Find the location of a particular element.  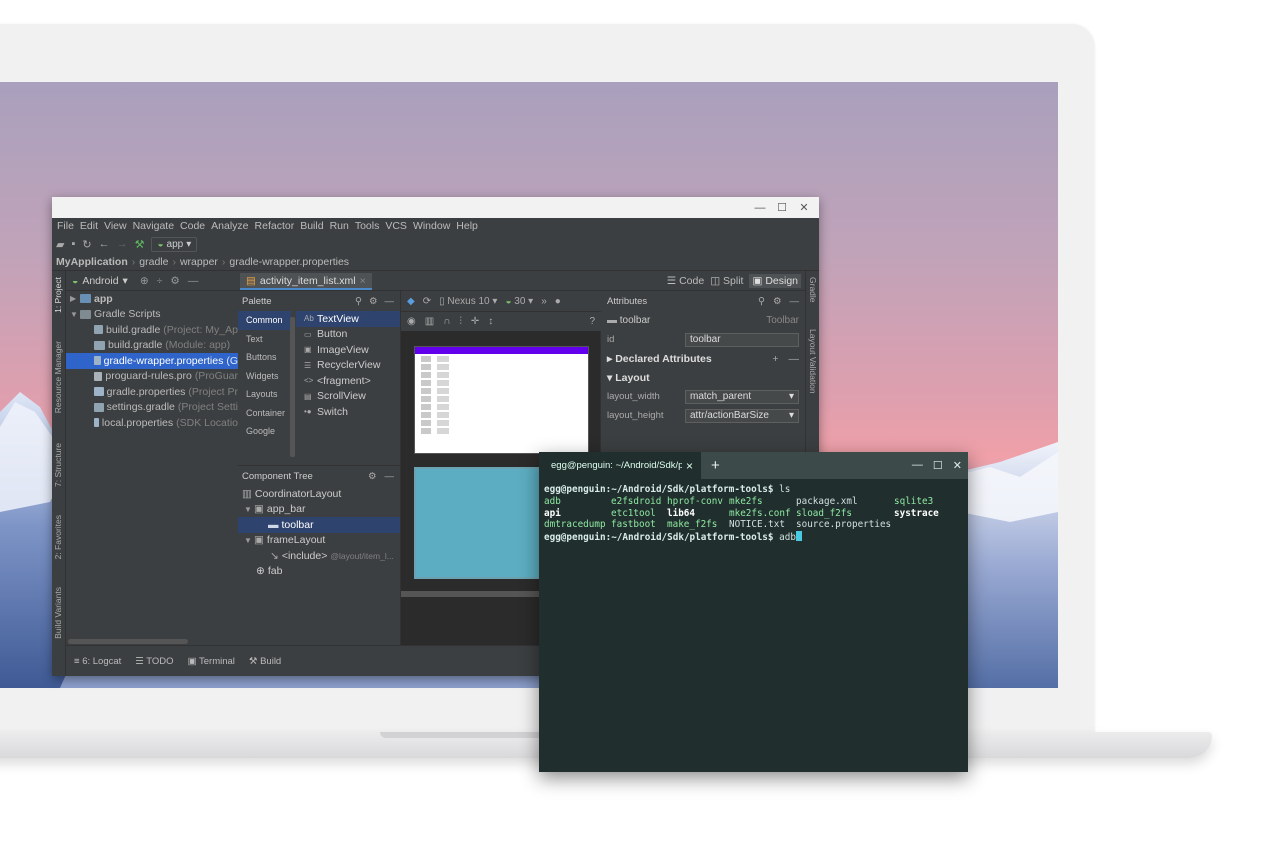

palette-item-button: ▭ Button is located at coordinates (348, 335).